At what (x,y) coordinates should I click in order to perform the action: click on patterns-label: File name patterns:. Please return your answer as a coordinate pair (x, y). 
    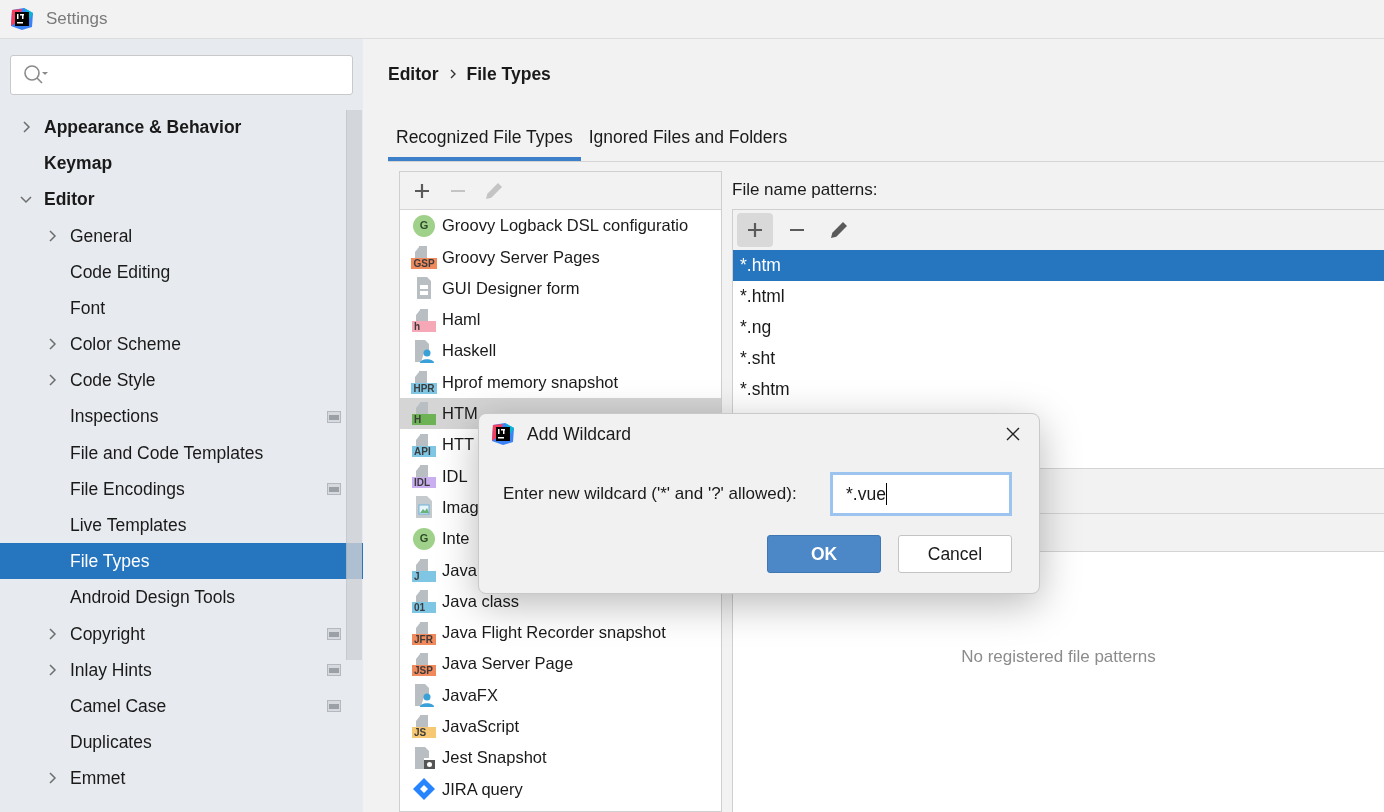
    Looking at the image, I should click on (805, 190).